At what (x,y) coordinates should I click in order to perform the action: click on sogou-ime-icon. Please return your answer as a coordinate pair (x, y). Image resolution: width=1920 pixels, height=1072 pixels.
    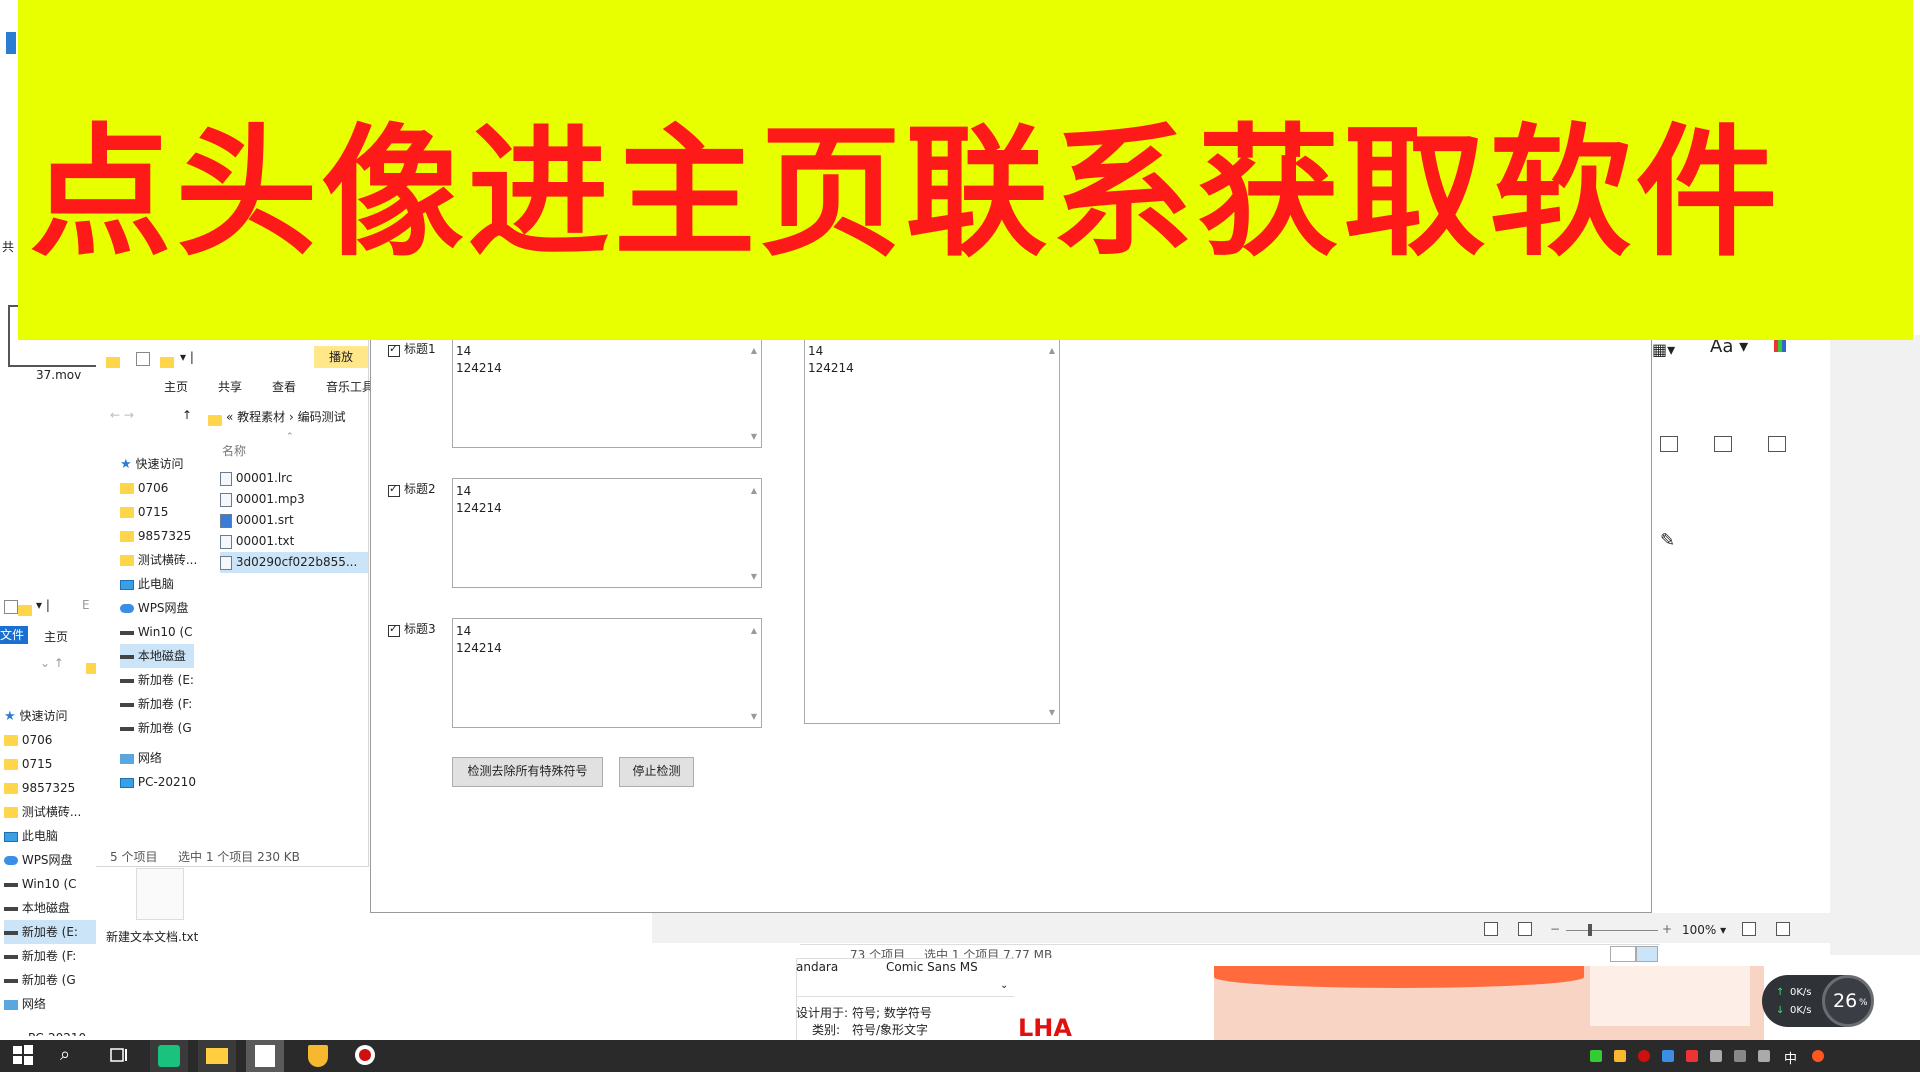
    Looking at the image, I should click on (1818, 1056).